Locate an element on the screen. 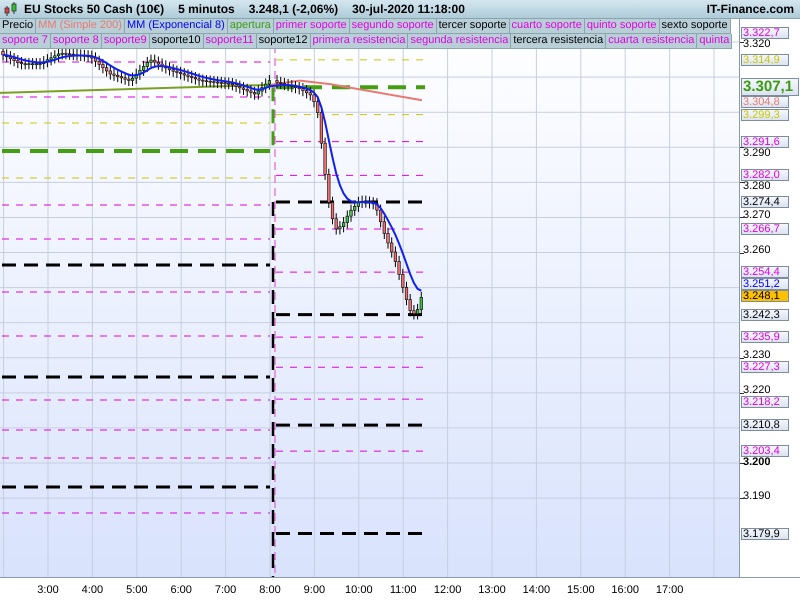 The height and width of the screenshot is (600, 800). price-tag: 3.314,9 is located at coordinates (765, 60).